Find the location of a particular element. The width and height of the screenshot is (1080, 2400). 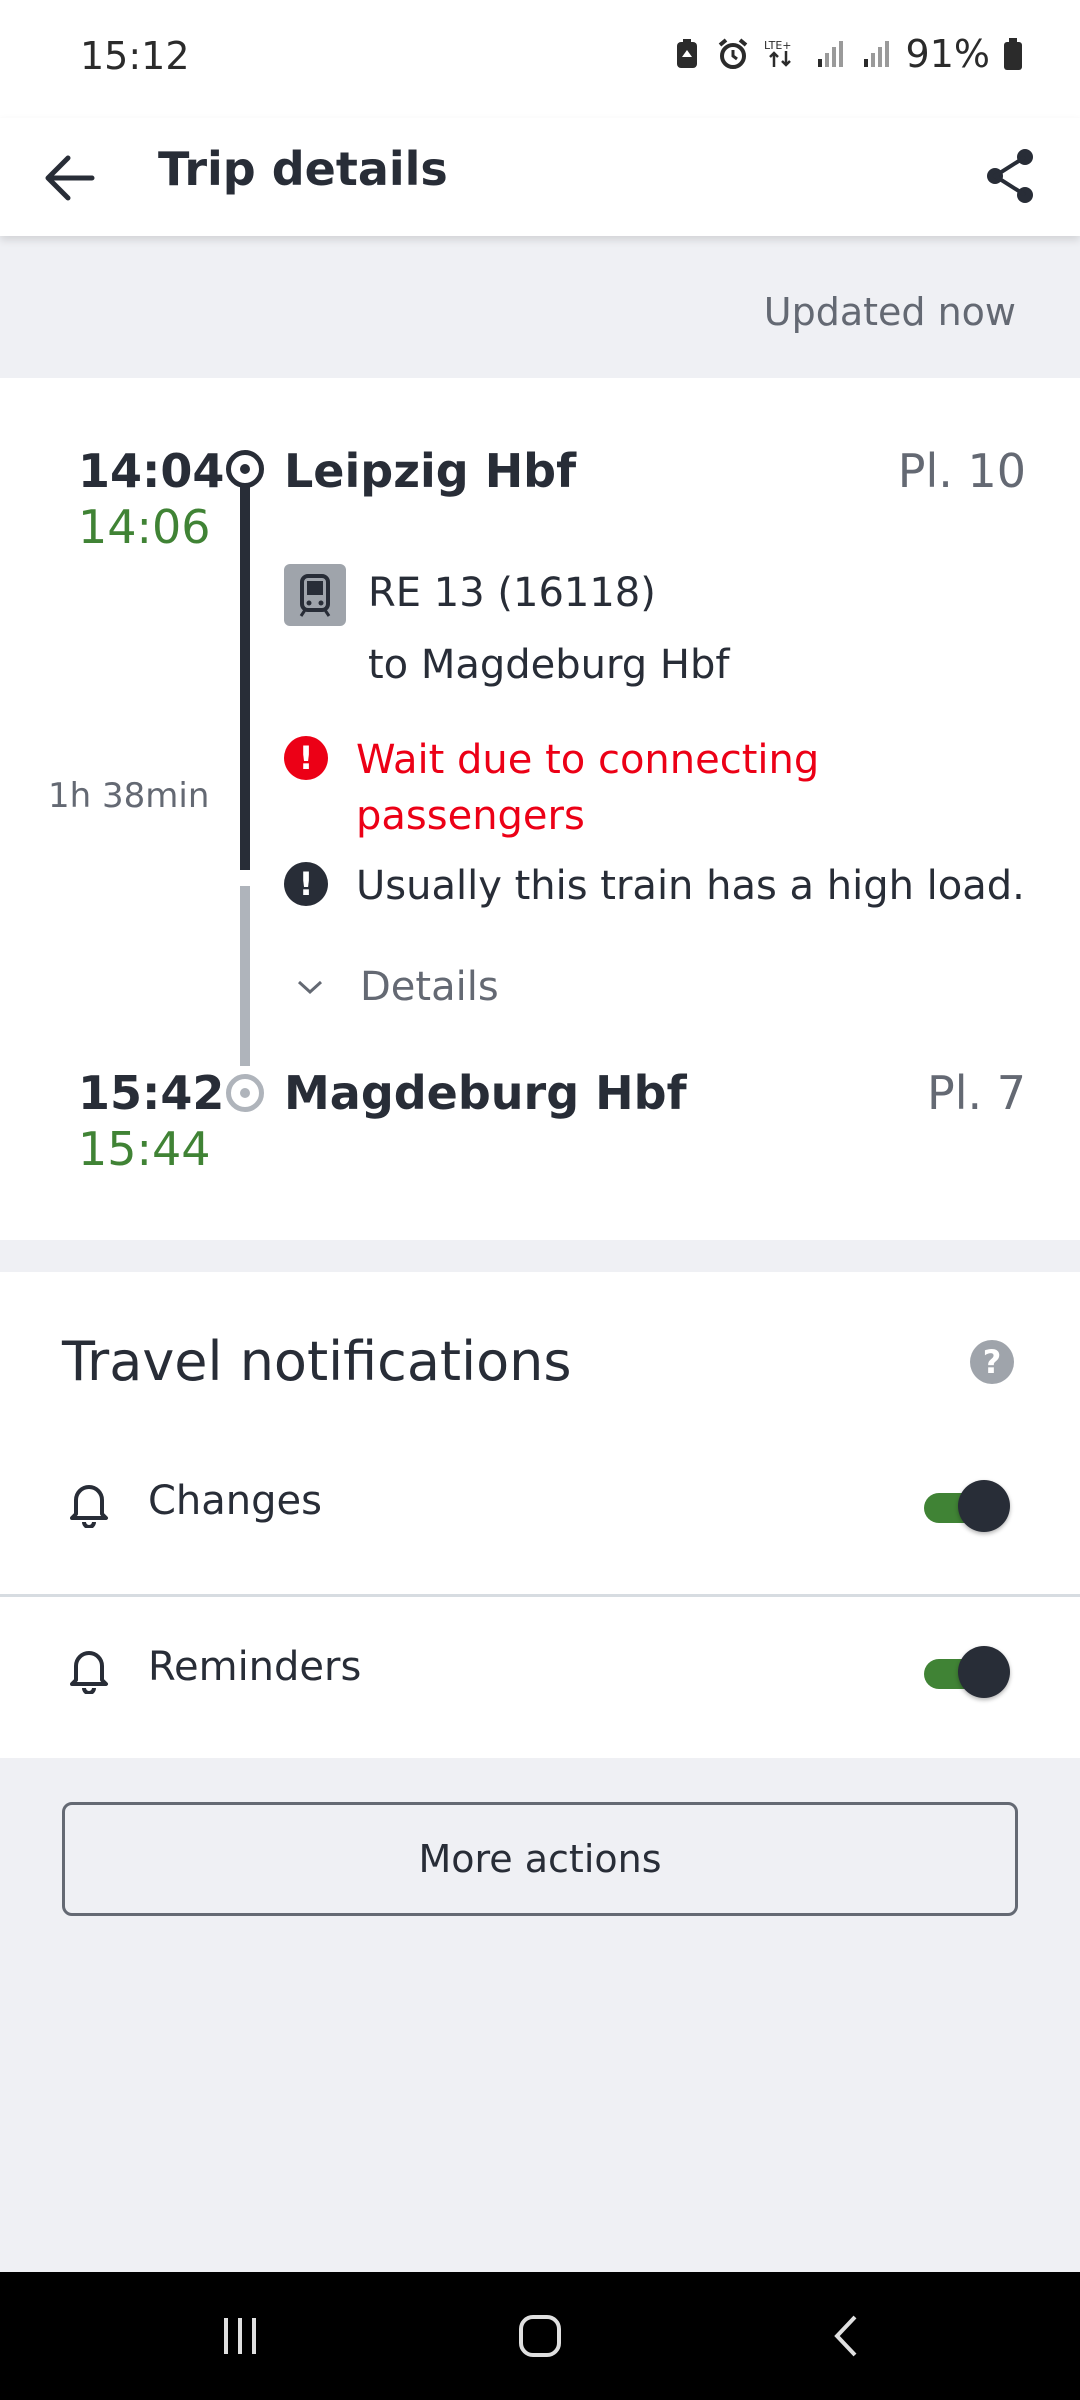

updated-status: Updated now is located at coordinates (889, 312).